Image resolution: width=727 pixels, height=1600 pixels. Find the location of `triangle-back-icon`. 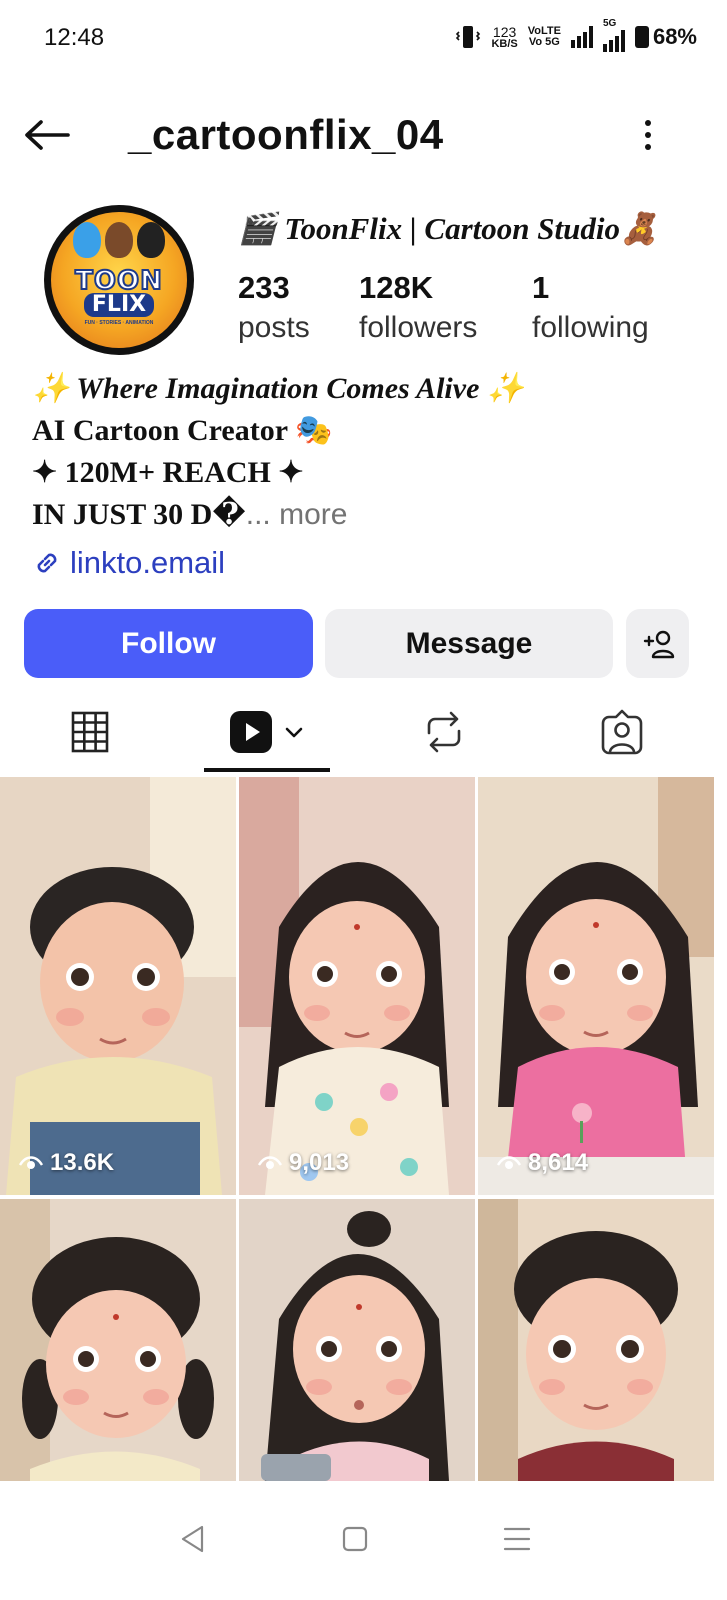

triangle-back-icon is located at coordinates (192, 1539).